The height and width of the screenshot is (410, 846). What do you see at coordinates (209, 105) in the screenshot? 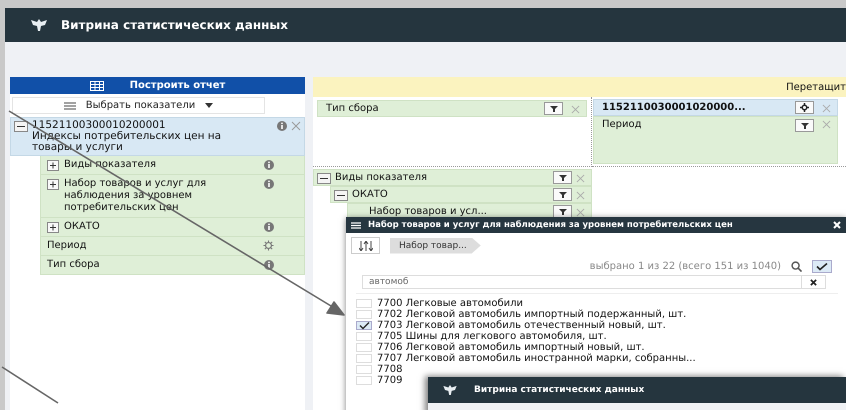
I see `caret-icon` at bounding box center [209, 105].